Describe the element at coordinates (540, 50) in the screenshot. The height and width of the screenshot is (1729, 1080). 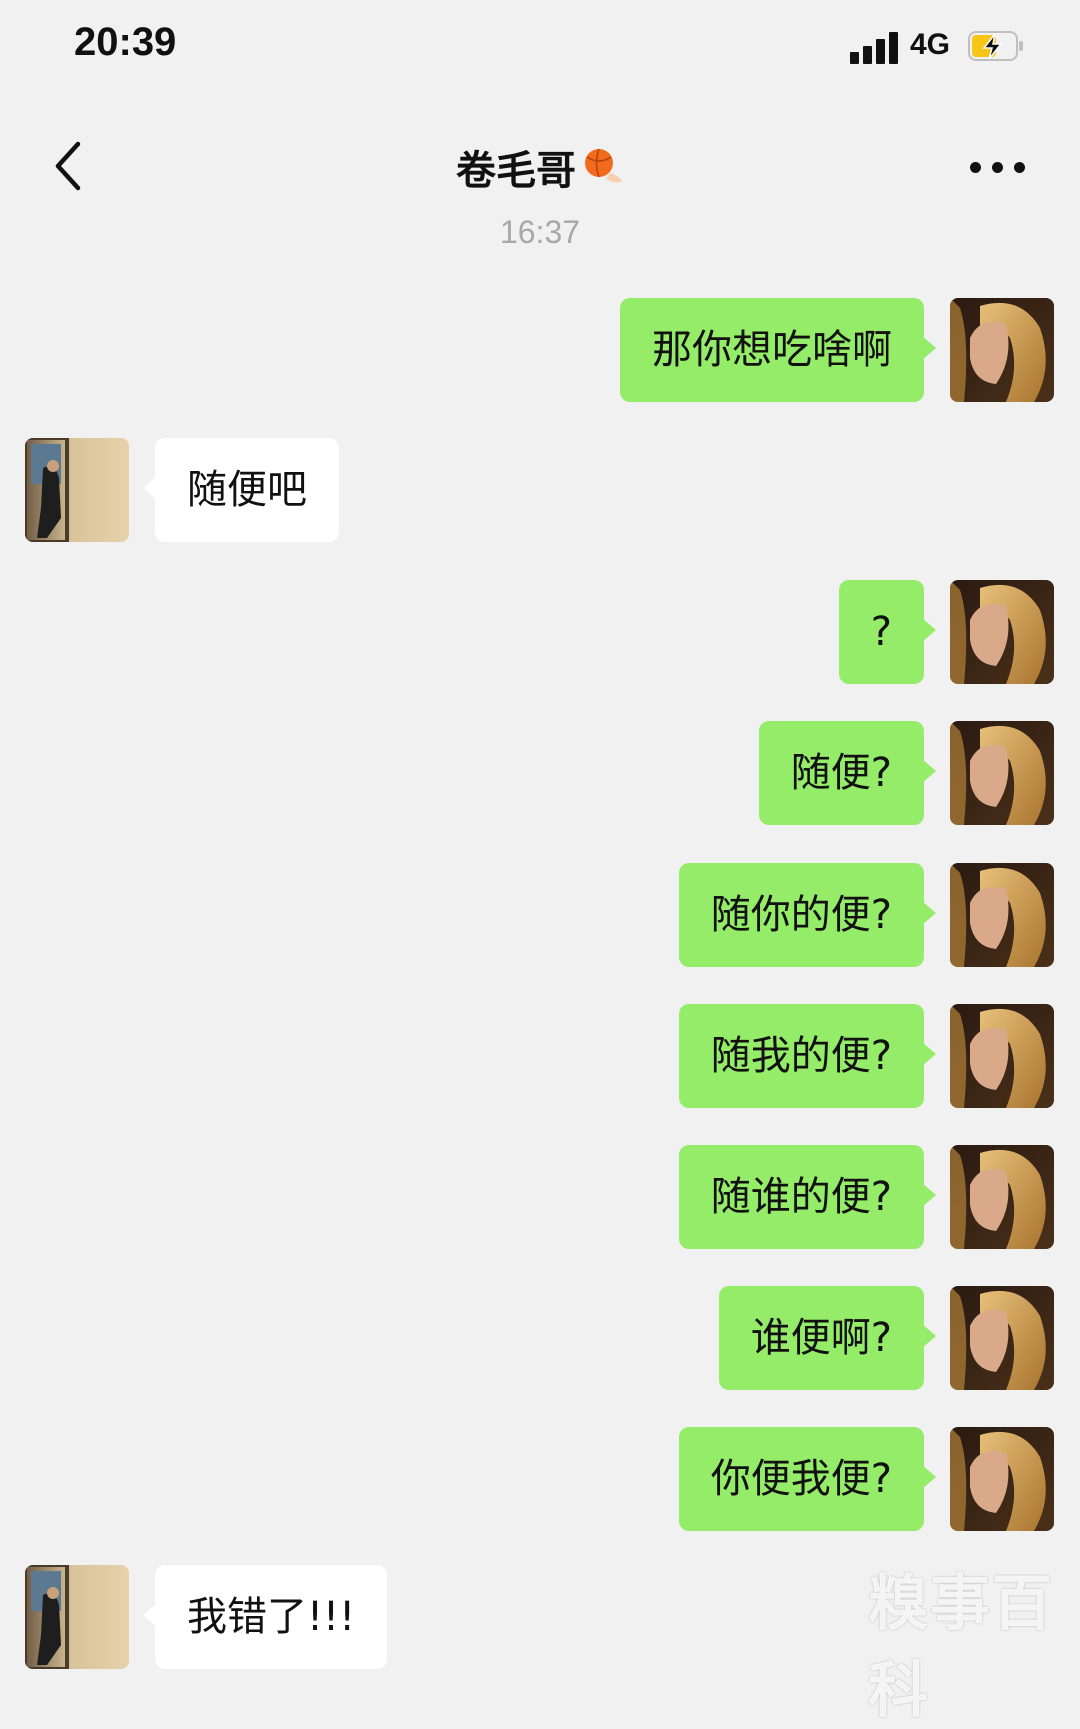
I see `status-bar: 20:39 4G` at that location.